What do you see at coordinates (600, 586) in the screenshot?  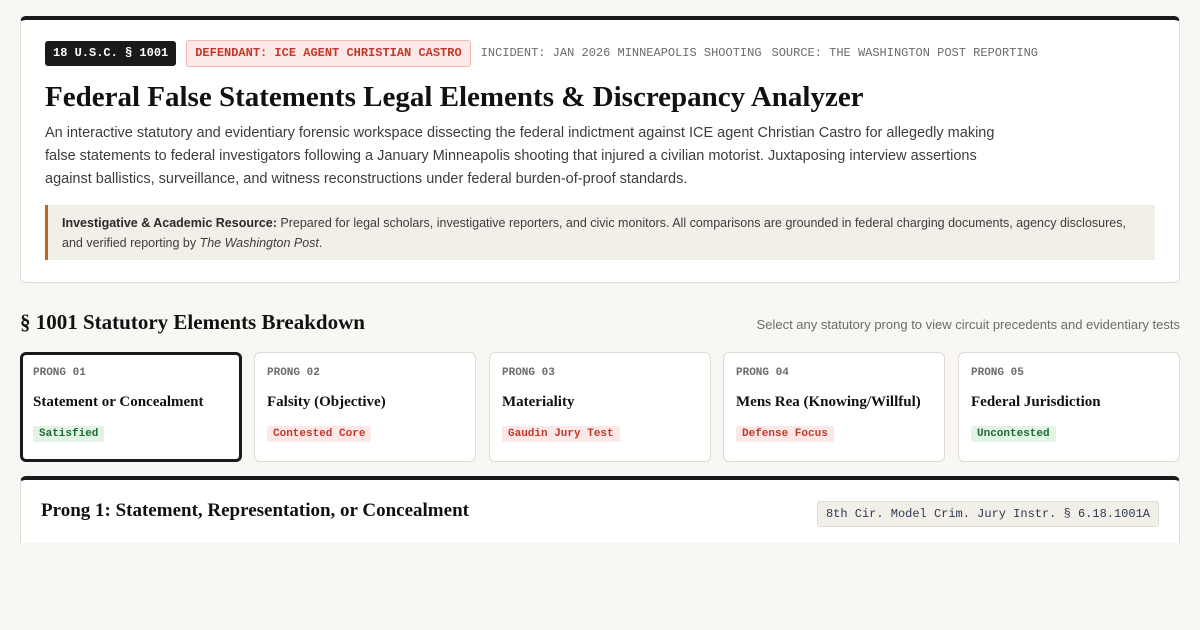 I see `page-background-fade` at bounding box center [600, 586].